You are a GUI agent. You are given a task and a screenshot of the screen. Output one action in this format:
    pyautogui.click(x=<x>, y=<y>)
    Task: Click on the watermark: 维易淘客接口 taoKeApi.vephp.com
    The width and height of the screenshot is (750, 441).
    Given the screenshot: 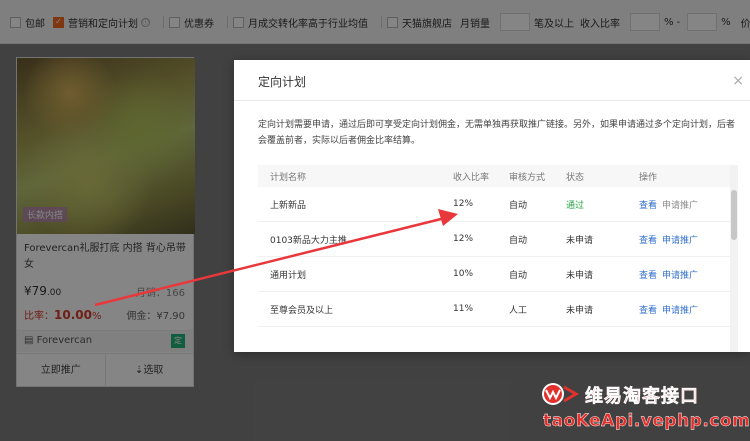 What is the action you would take?
    pyautogui.click(x=645, y=408)
    